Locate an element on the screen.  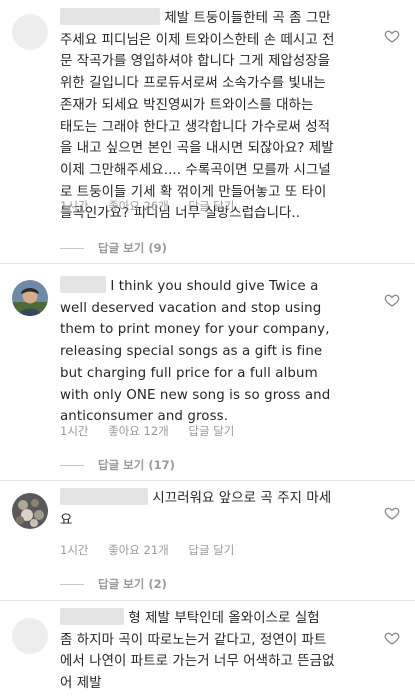
comment-meta: 1시간 좋아요 12개 답글 달기 is located at coordinates (155, 431).